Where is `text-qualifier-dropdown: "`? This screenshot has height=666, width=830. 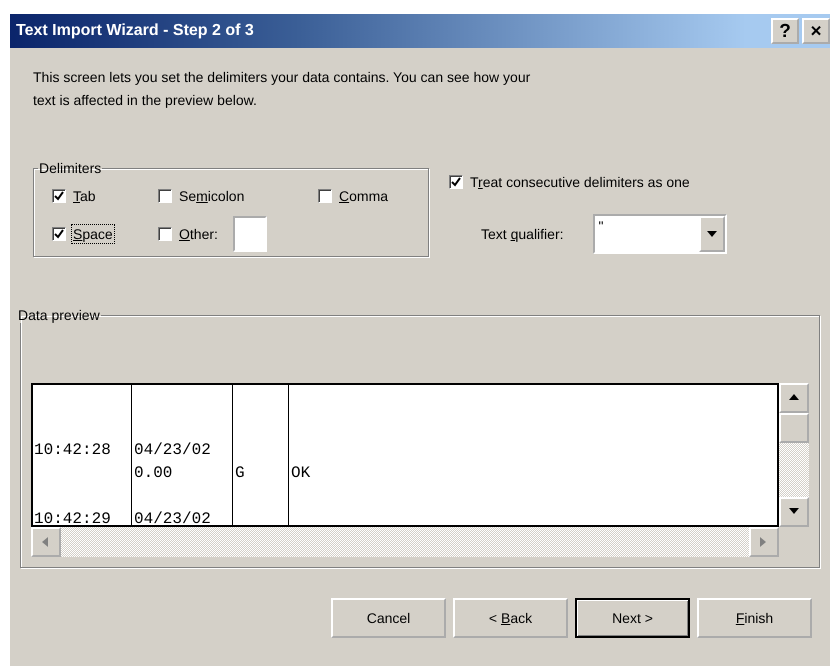
text-qualifier-dropdown: " is located at coordinates (659, 234).